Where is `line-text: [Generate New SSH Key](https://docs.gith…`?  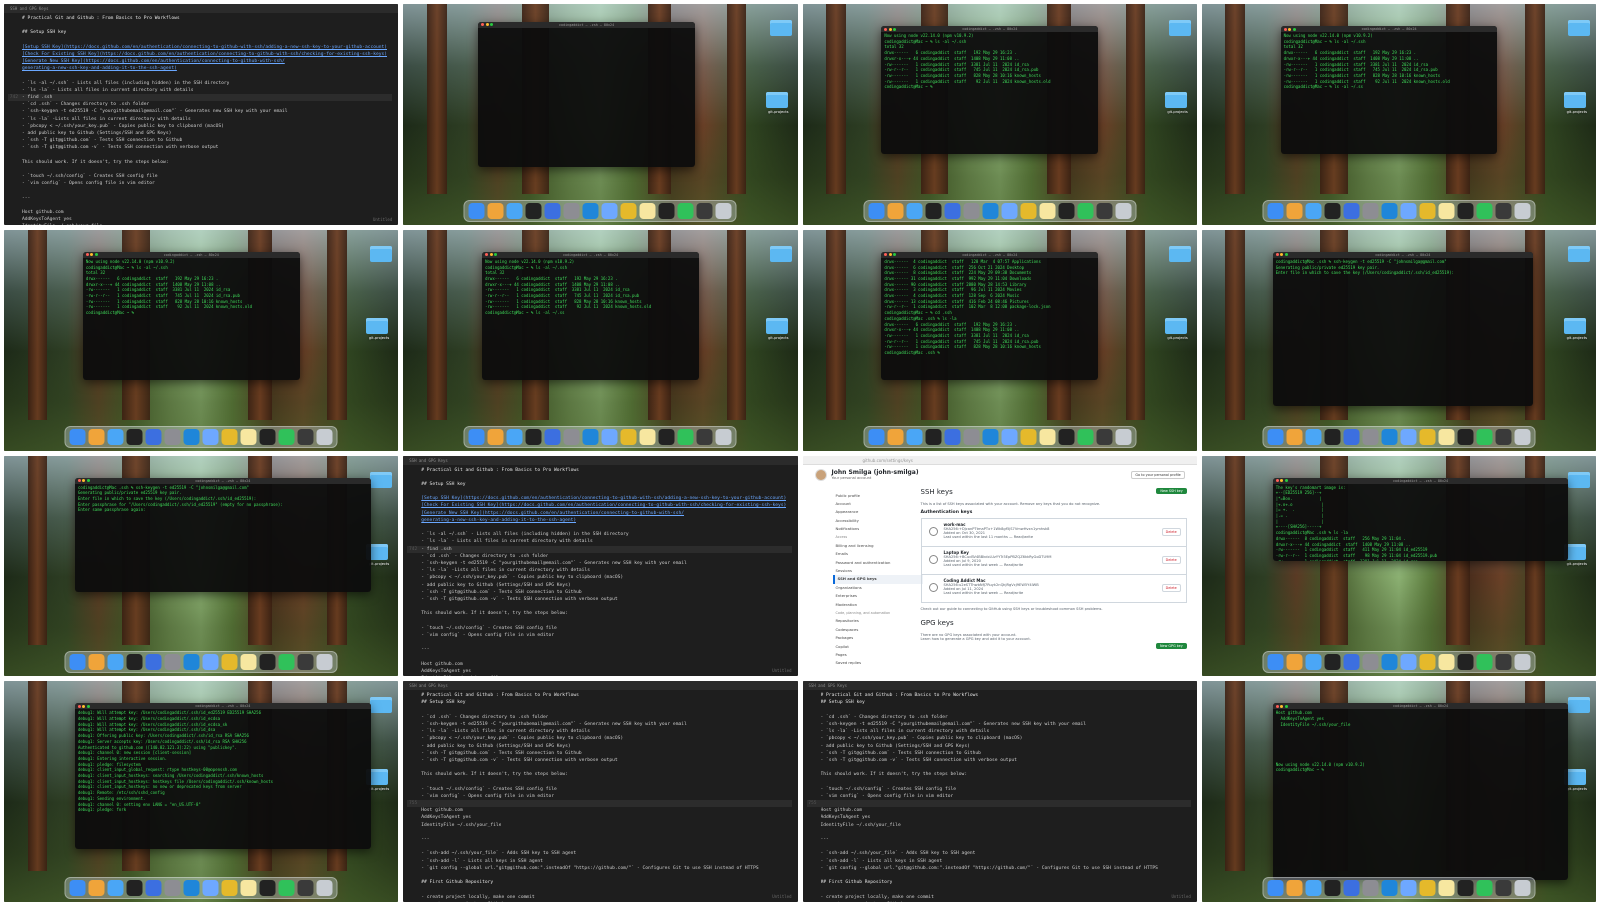 line-text: [Generate New SSH Key](https://docs.gith… is located at coordinates (153, 61).